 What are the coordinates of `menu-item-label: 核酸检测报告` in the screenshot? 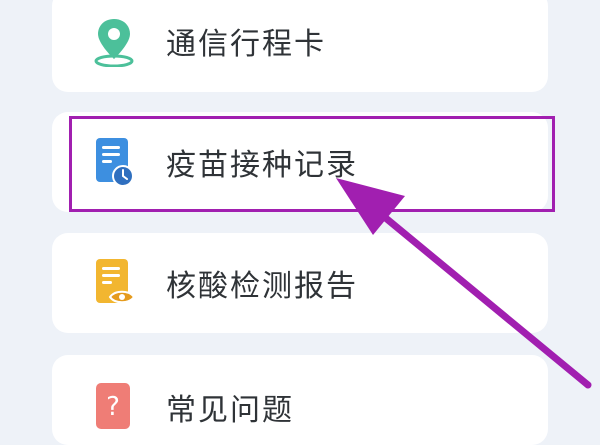 It's located at (262, 286).